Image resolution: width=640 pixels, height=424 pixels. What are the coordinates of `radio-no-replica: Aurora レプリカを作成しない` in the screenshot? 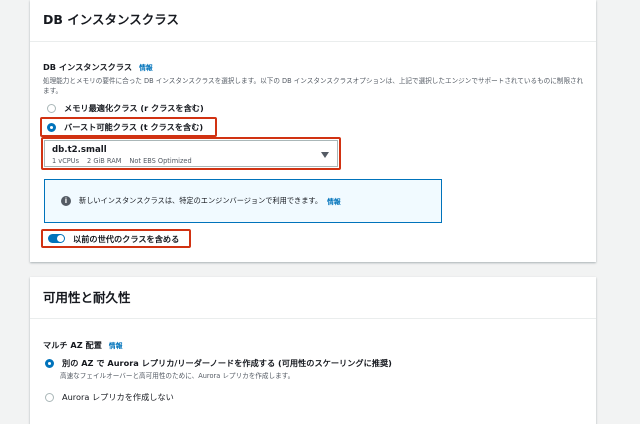 It's located at (313, 397).